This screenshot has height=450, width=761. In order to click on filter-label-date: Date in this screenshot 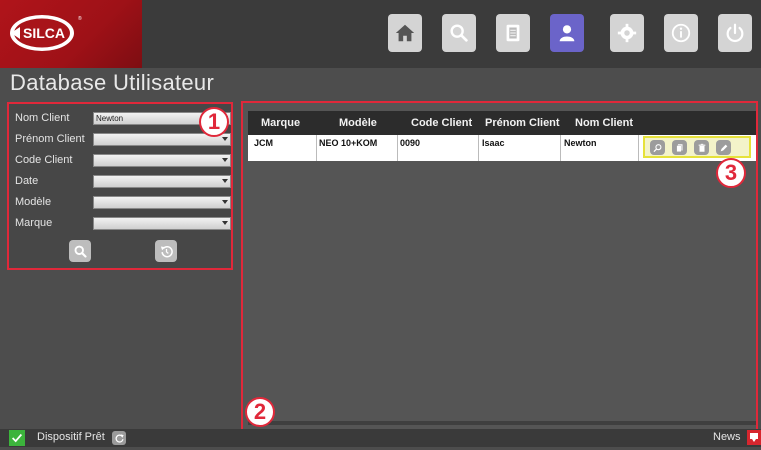, I will do `click(27, 181)`.